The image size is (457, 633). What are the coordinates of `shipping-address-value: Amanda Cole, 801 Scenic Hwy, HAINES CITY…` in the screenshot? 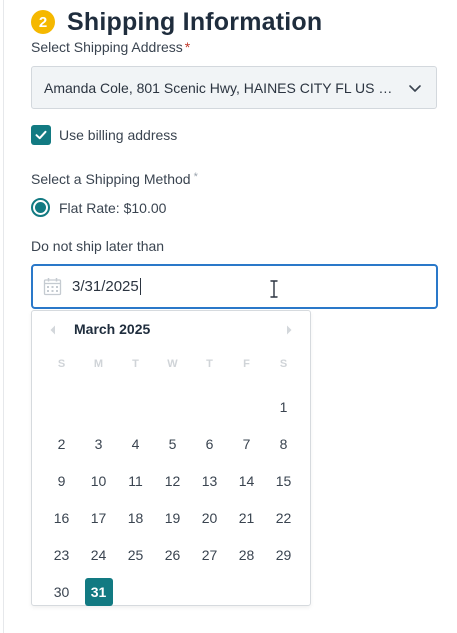 It's located at (220, 87).